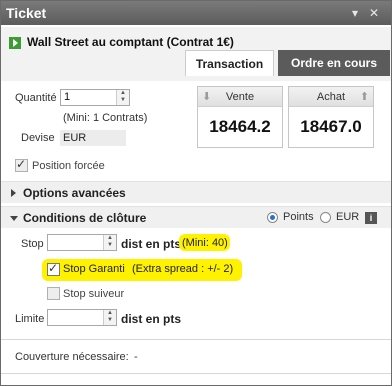 The image size is (392, 386). I want to click on coverage-value: -, so click(136, 357).